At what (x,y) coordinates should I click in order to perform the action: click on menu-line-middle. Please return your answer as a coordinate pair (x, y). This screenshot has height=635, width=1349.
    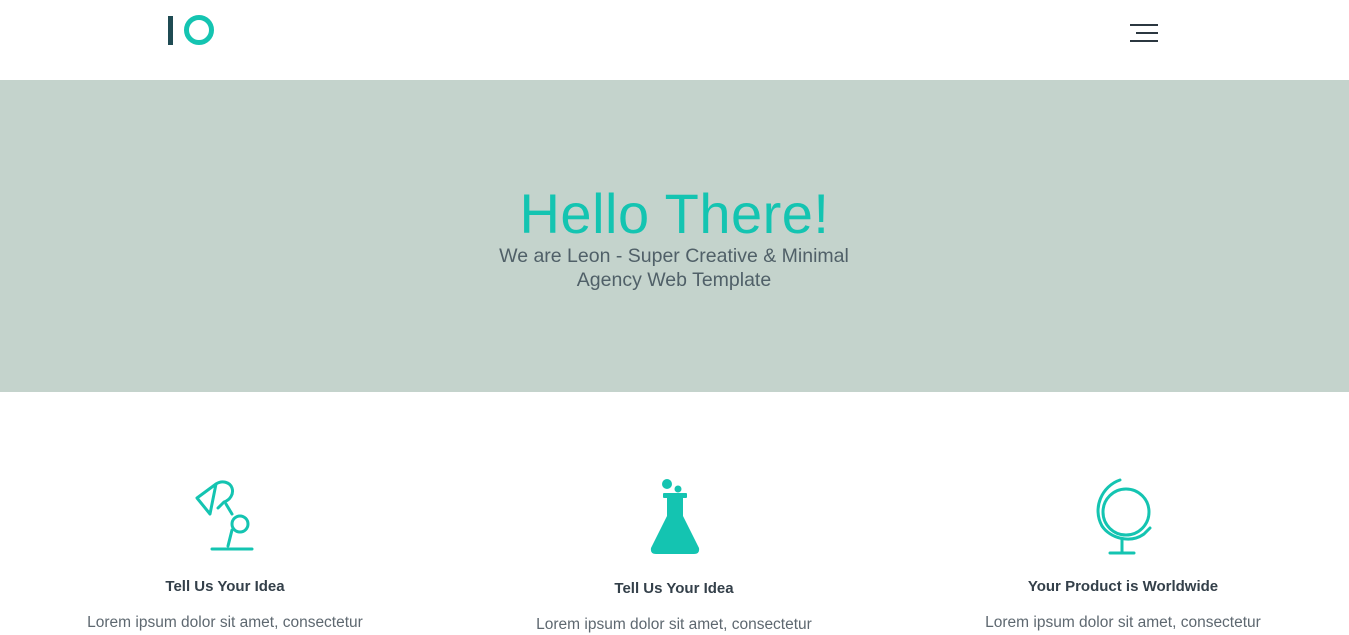
    Looking at the image, I should click on (1147, 33).